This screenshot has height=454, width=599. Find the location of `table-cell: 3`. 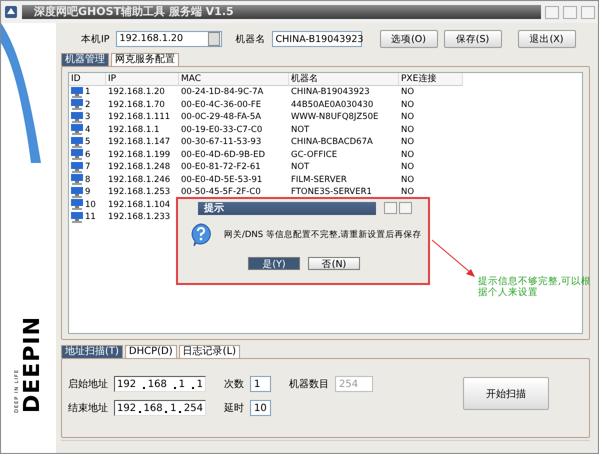

table-cell: 3 is located at coordinates (87, 117).